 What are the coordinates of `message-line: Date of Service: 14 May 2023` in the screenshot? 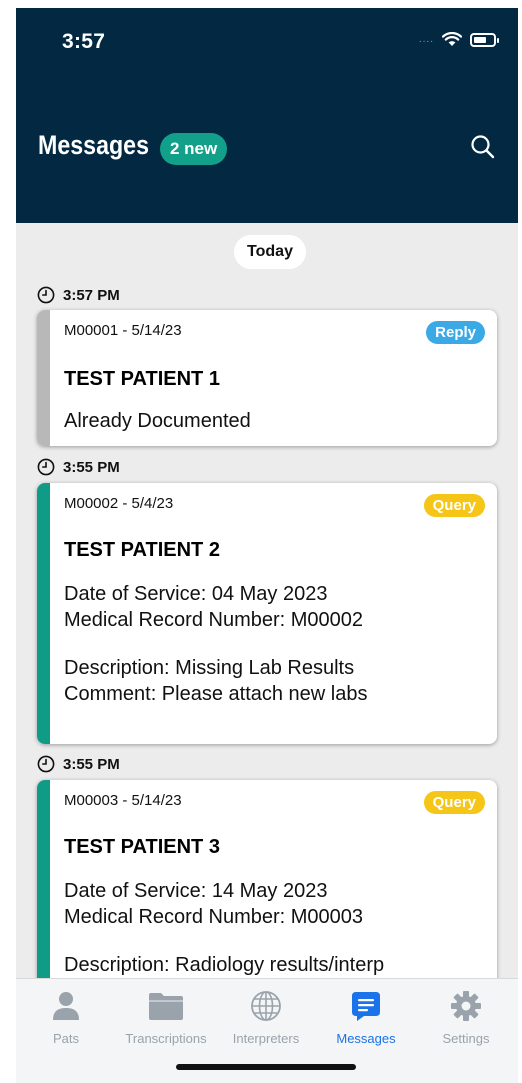 It's located at (196, 891).